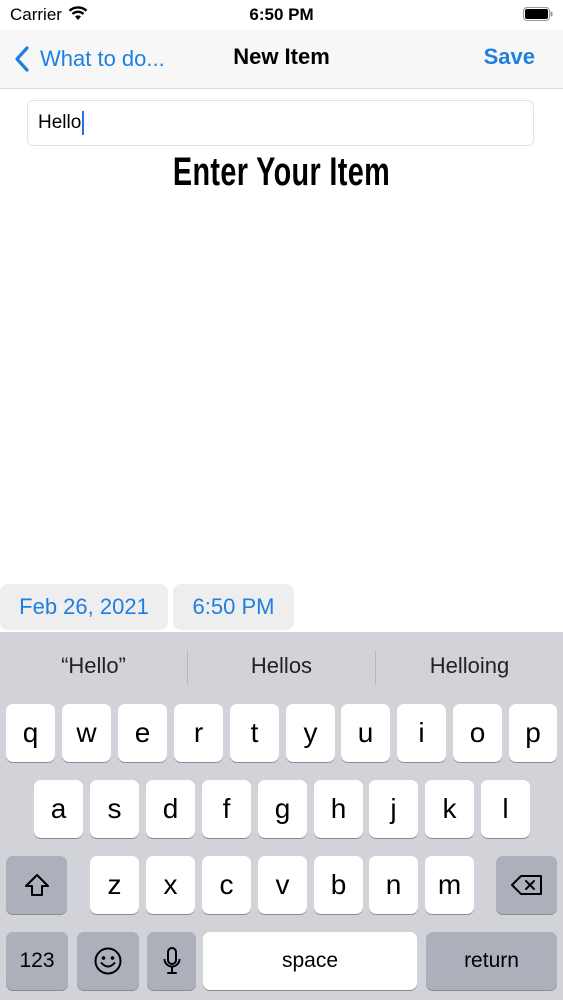  I want to click on key-y: y, so click(310, 733).